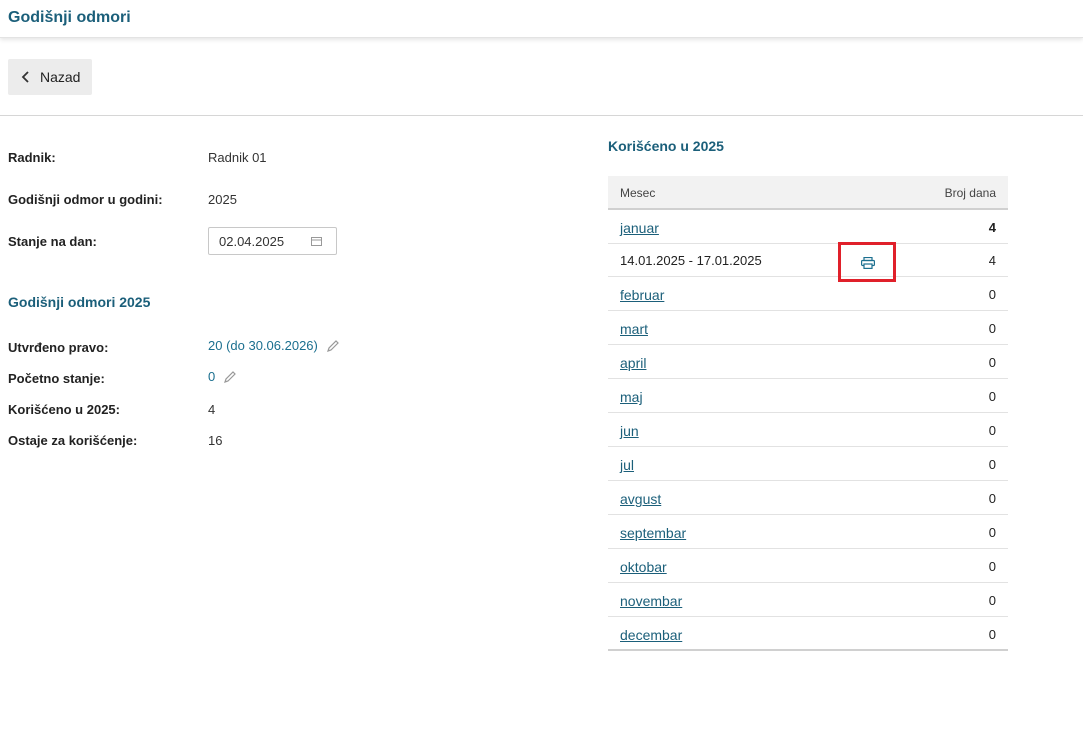  I want to click on days-value: 4, so click(992, 227).